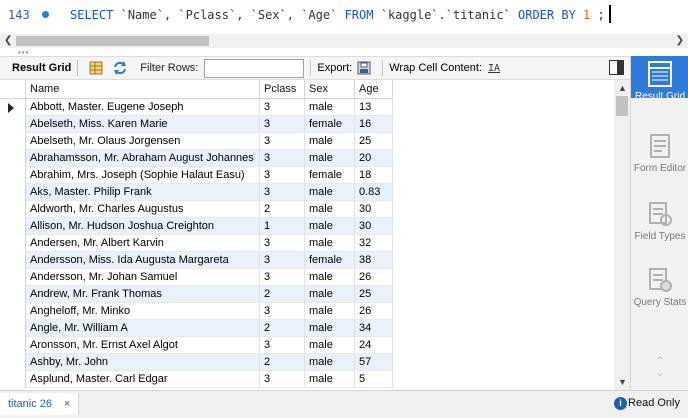 The width and height of the screenshot is (688, 418). I want to click on cell-name: Allison, Mr. Hudson Joshua Creighton, so click(143, 226).